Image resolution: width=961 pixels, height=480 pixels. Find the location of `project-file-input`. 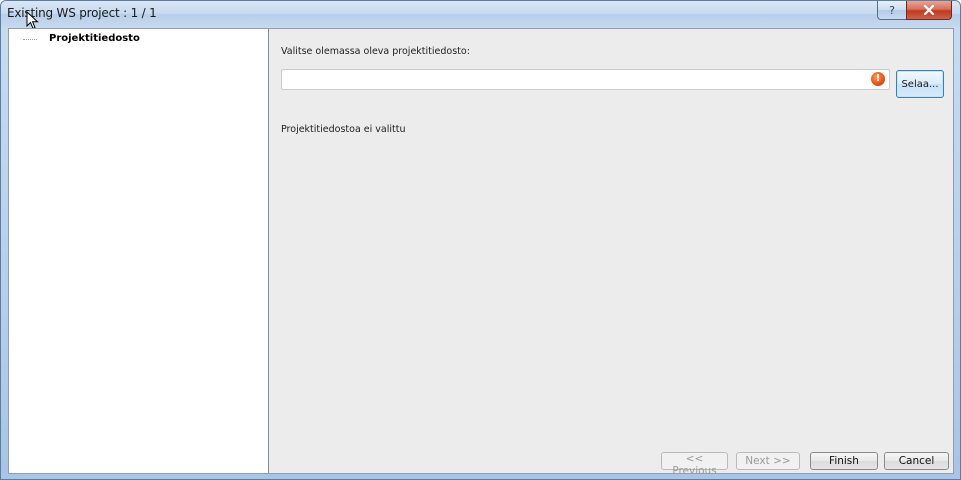

project-file-input is located at coordinates (585, 79).